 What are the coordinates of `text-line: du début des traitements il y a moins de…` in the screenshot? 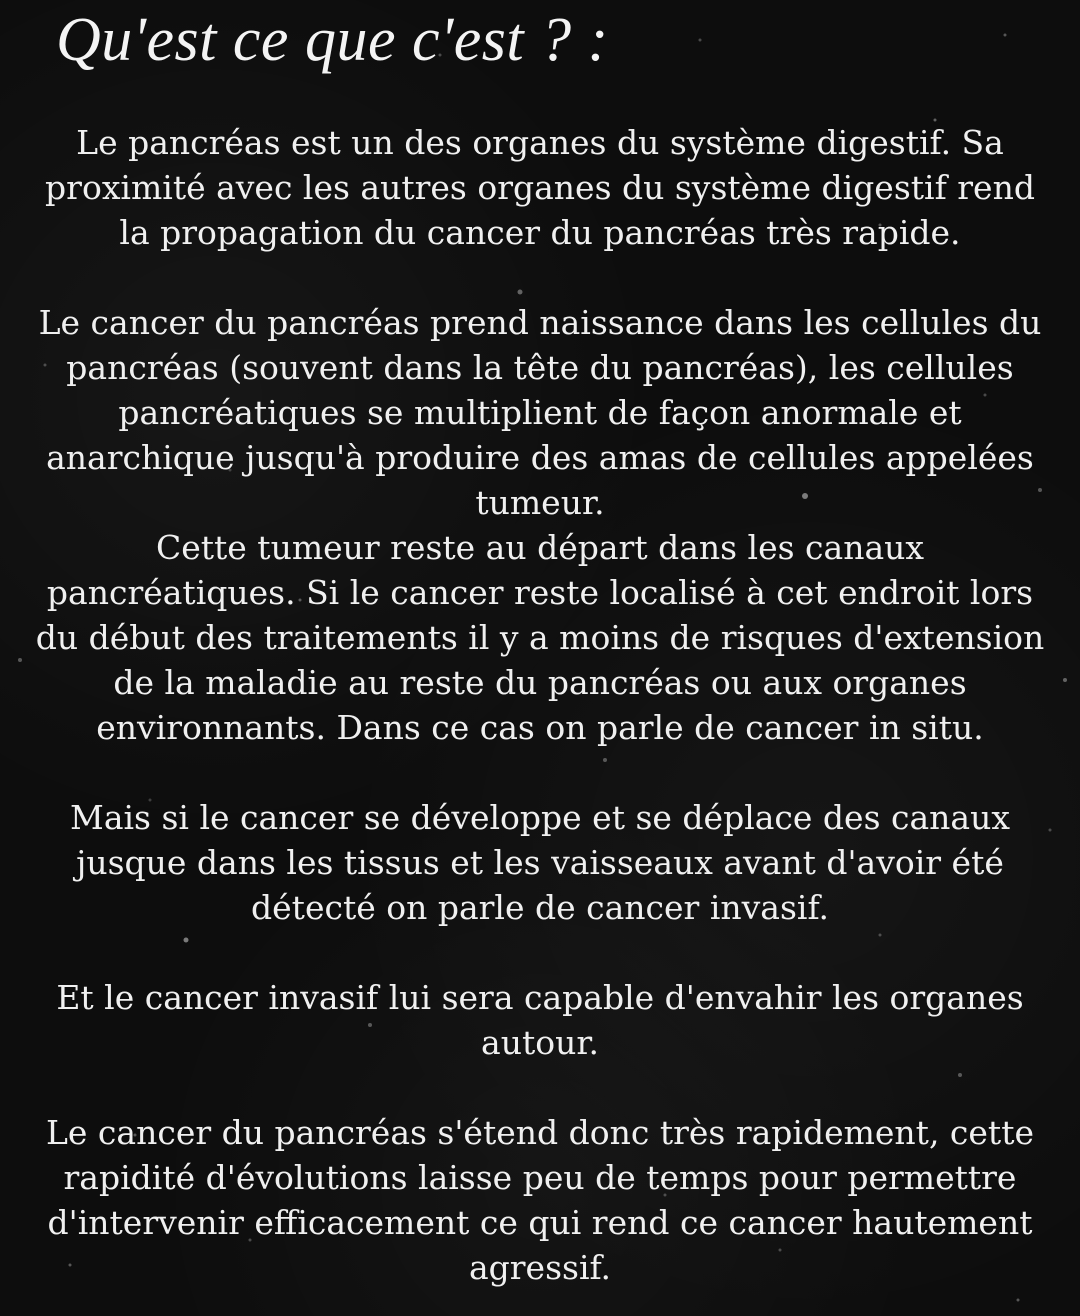 It's located at (540, 637).